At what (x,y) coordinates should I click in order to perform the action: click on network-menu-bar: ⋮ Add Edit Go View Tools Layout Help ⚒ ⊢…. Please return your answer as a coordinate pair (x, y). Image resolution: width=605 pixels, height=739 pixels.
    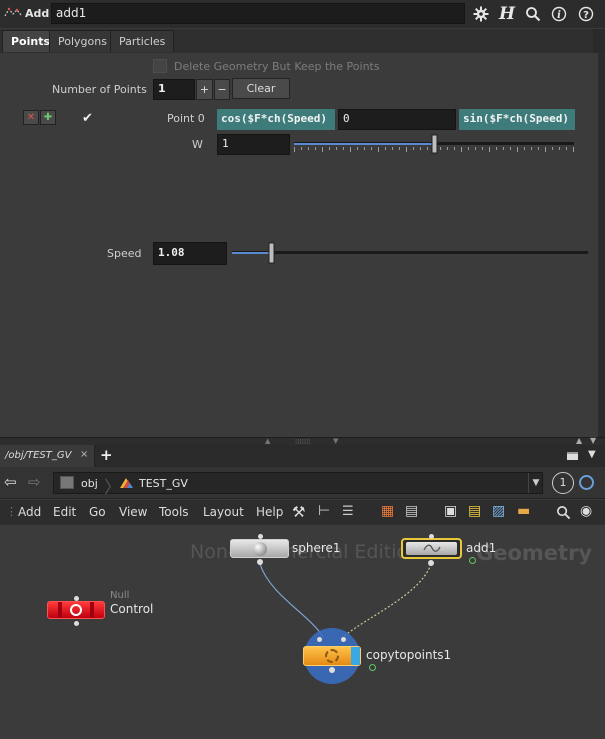
    Looking at the image, I should click on (302, 512).